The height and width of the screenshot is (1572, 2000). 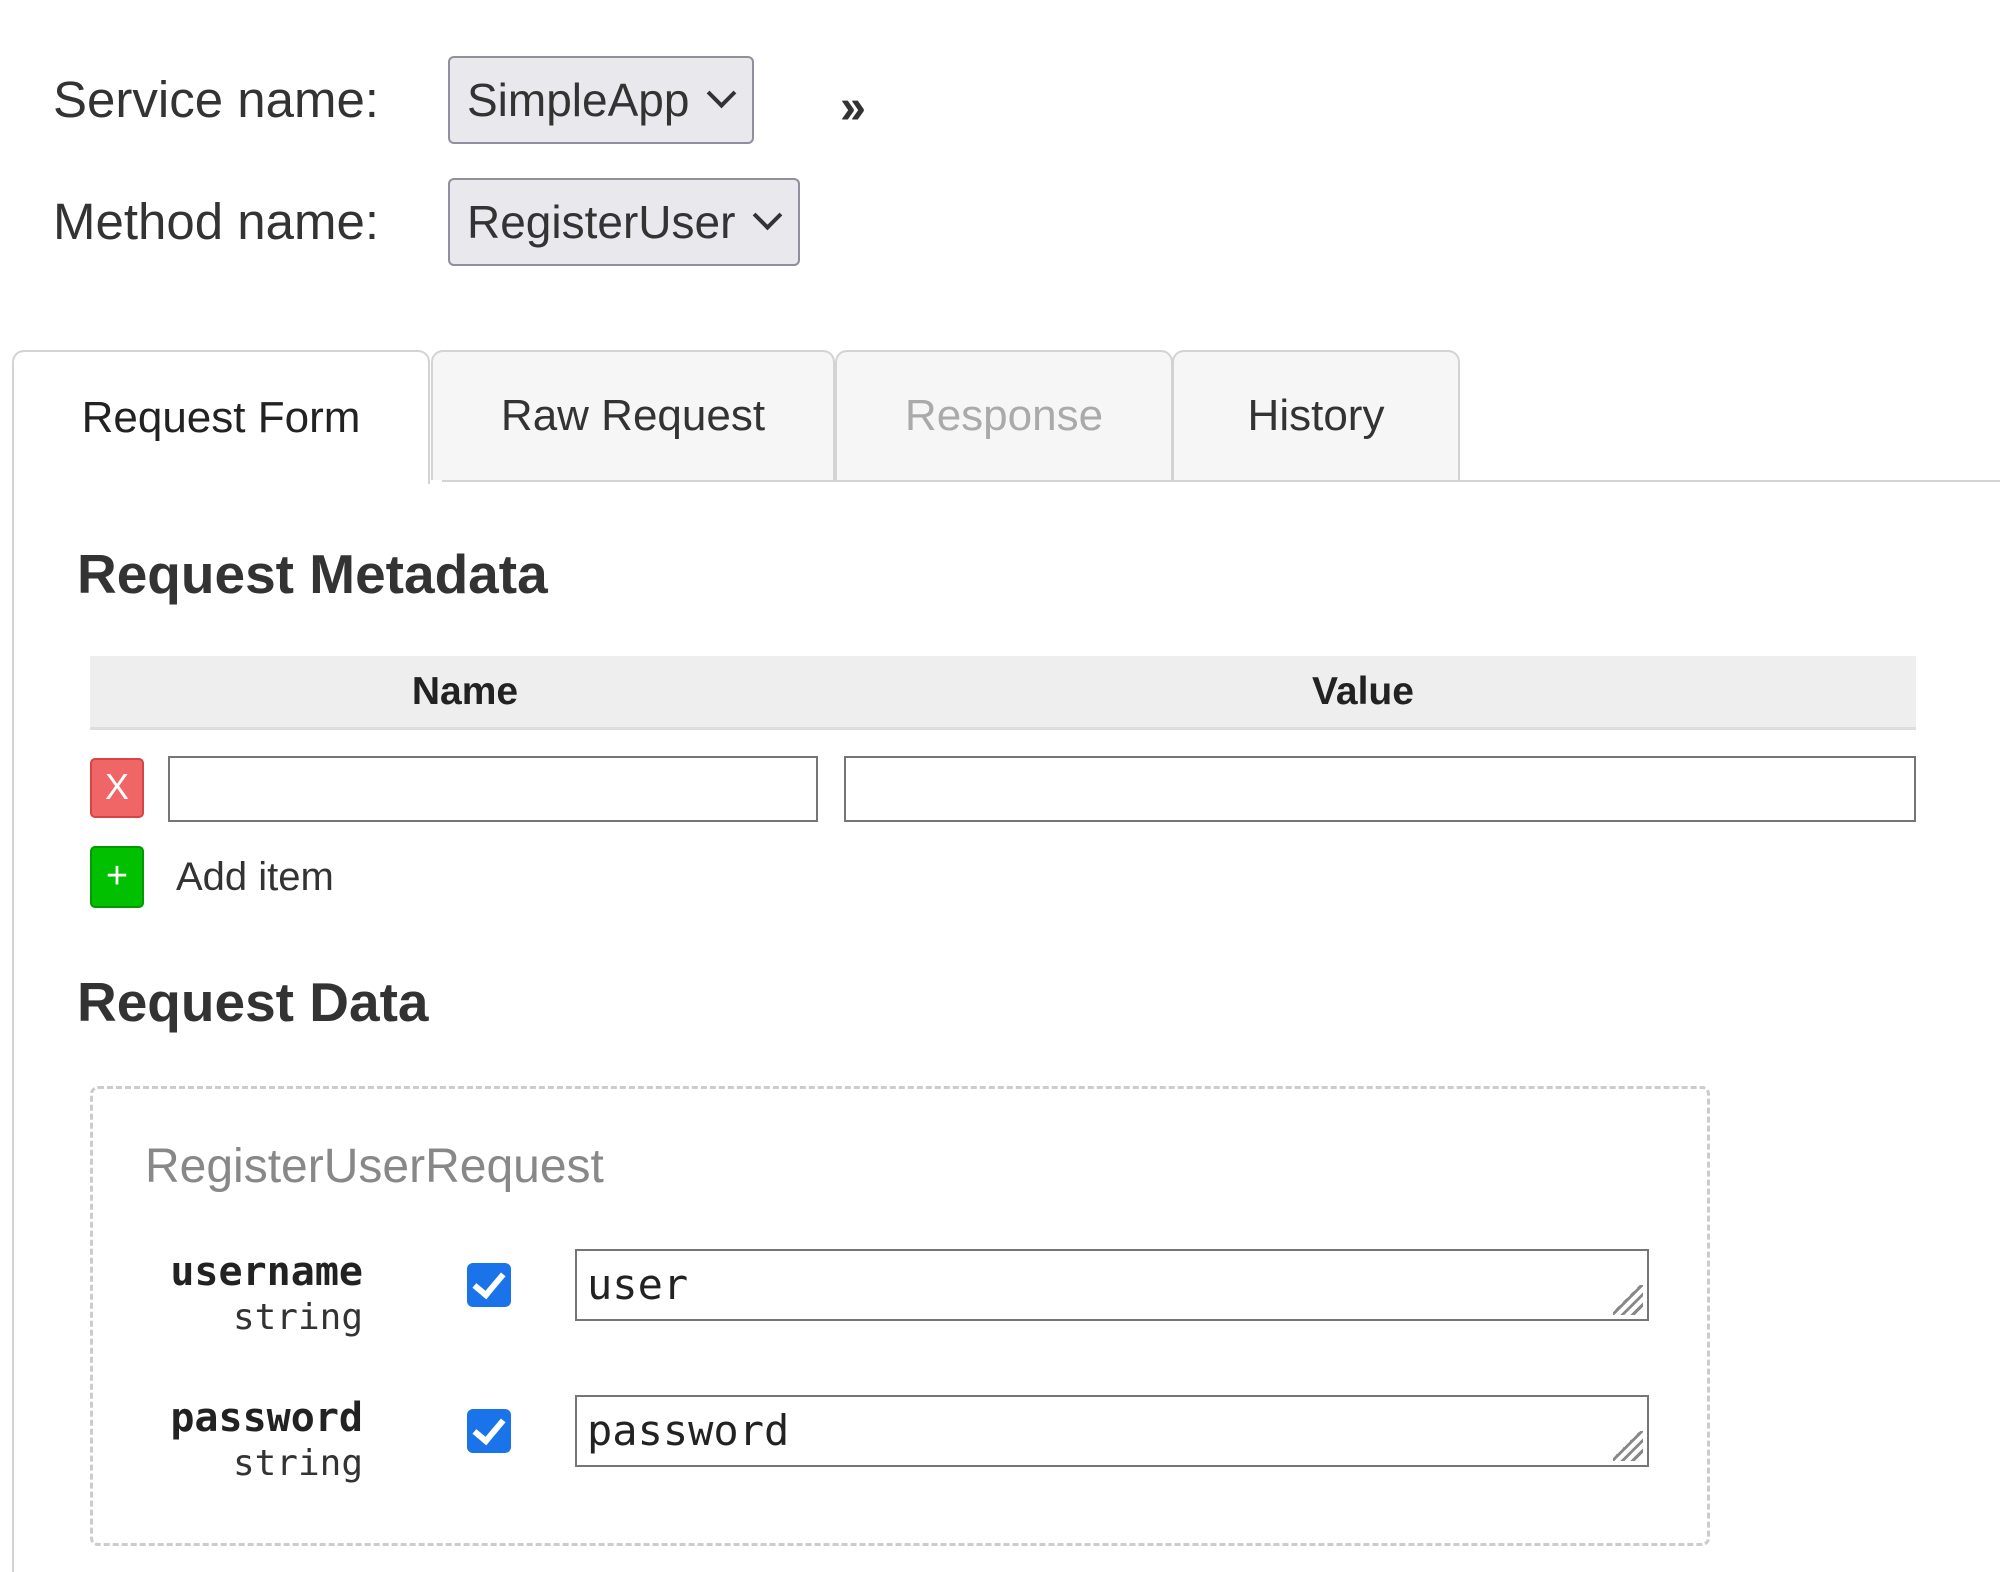 What do you see at coordinates (374, 1166) in the screenshot?
I see `message-type-label: RegisterUserRequest` at bounding box center [374, 1166].